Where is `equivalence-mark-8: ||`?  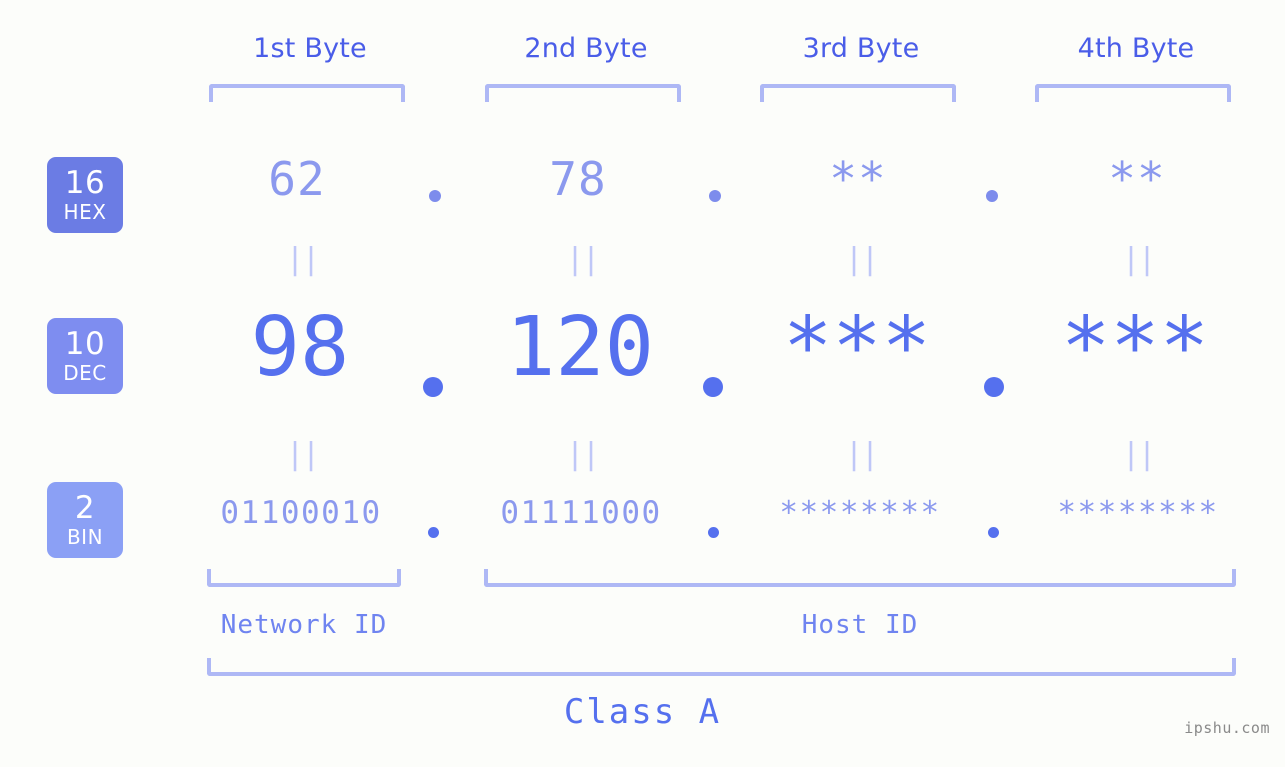 equivalence-mark-8: || is located at coordinates (1139, 454).